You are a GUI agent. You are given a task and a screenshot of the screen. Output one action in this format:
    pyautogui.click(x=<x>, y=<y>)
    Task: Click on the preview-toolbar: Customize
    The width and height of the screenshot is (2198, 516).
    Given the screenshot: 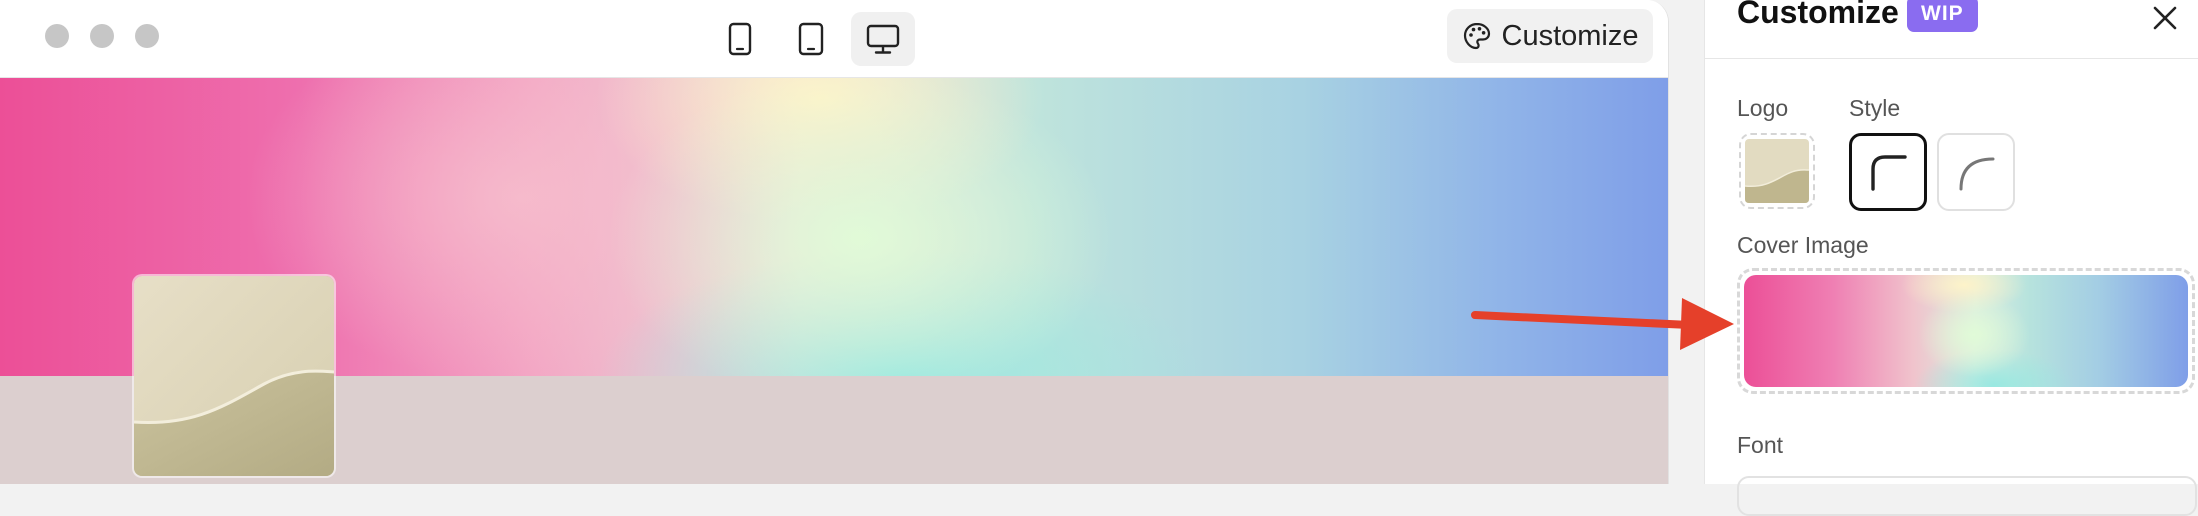 What is the action you would take?
    pyautogui.click(x=834, y=39)
    